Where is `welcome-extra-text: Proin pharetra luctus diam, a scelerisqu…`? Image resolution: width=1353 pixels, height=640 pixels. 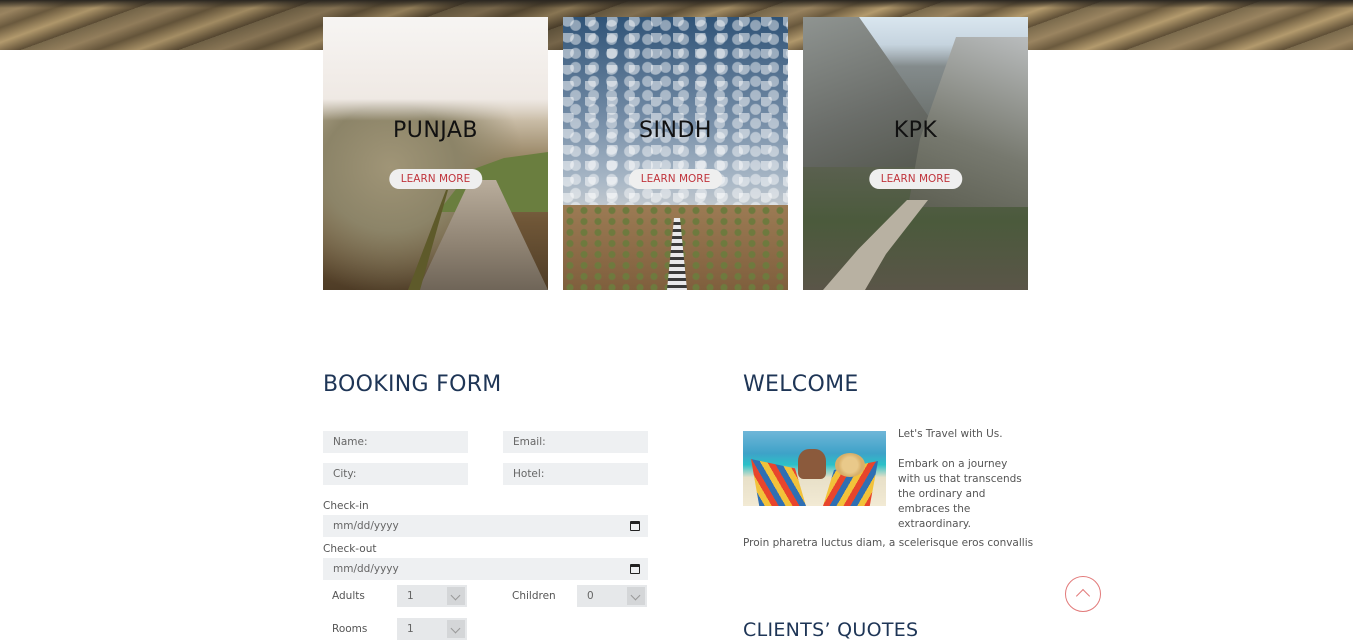 welcome-extra-text: Proin pharetra luctus diam, a scelerisqu… is located at coordinates (888, 543).